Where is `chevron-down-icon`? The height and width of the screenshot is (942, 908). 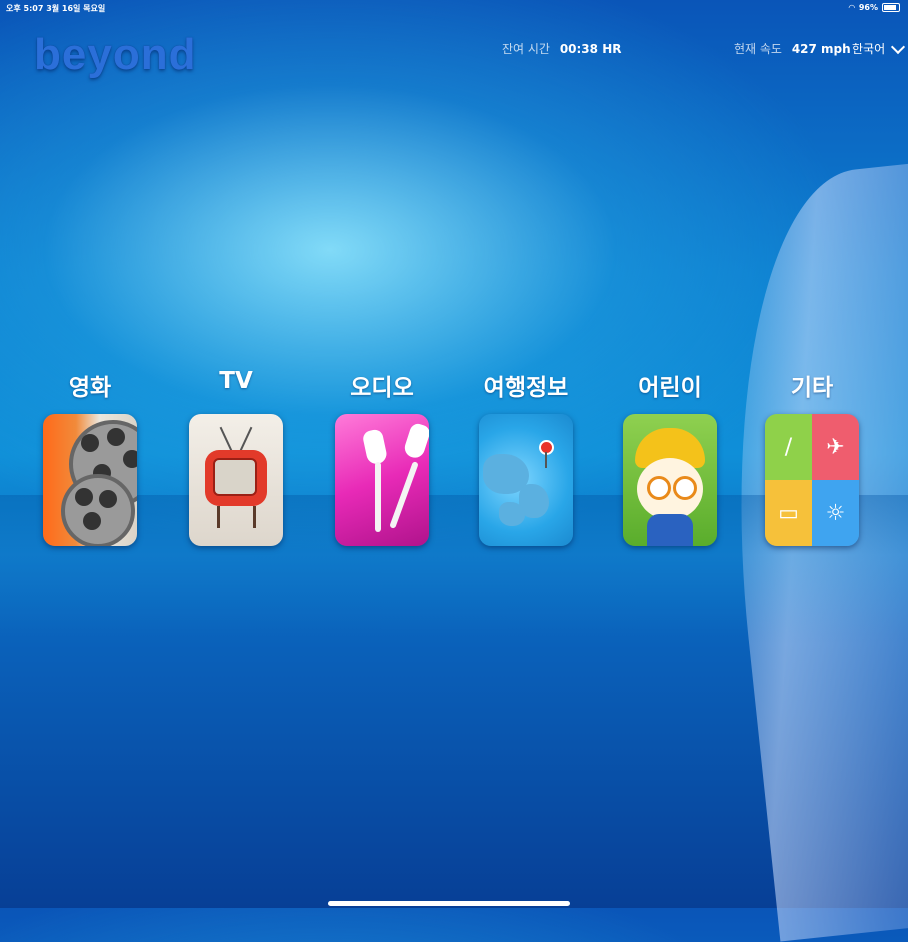 chevron-down-icon is located at coordinates (898, 46).